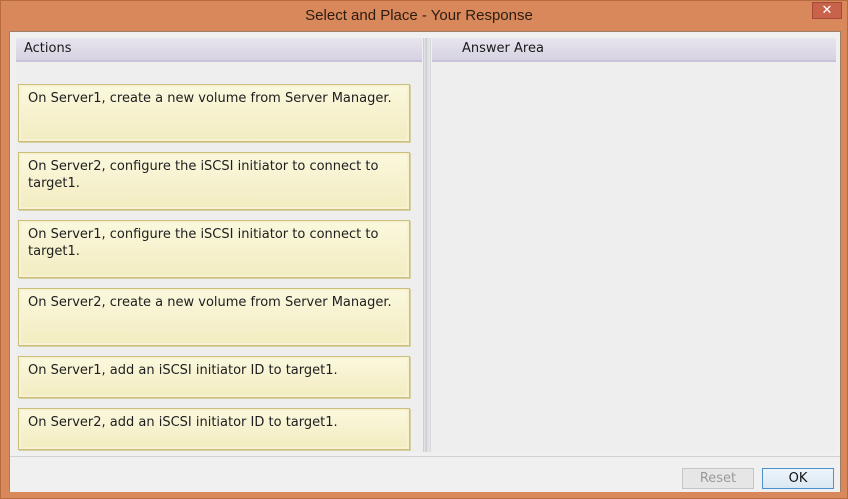  I want to click on close-button: ✕, so click(827, 10).